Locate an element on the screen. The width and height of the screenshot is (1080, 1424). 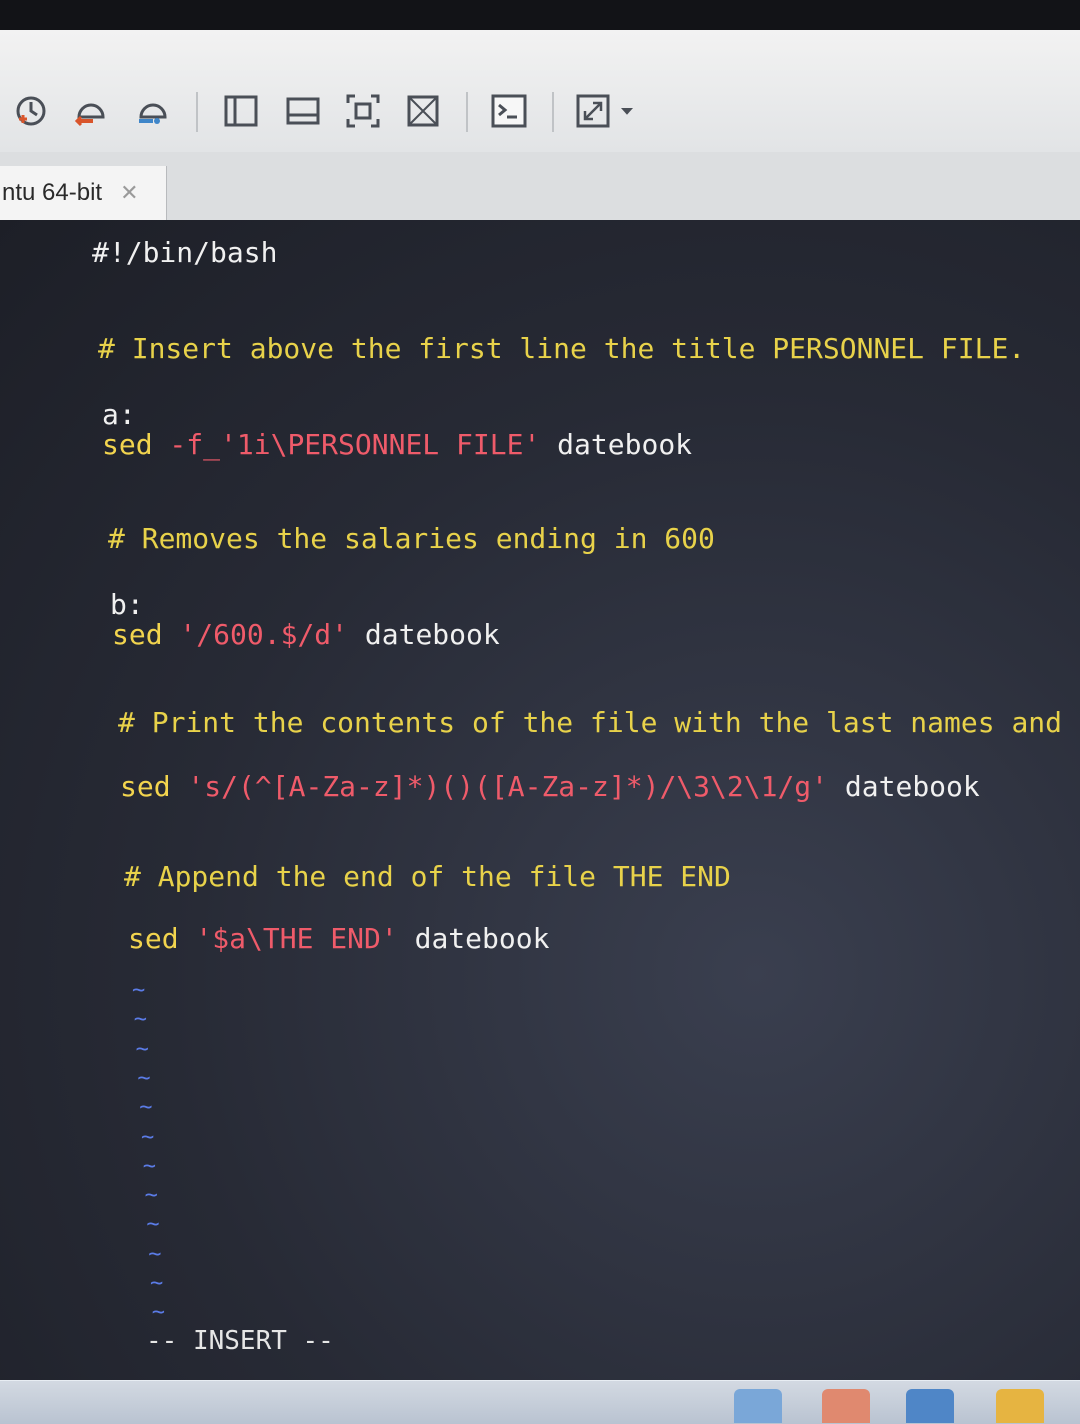
vim-mode-indicator: -- INSERT -- is located at coordinates (240, 1341).